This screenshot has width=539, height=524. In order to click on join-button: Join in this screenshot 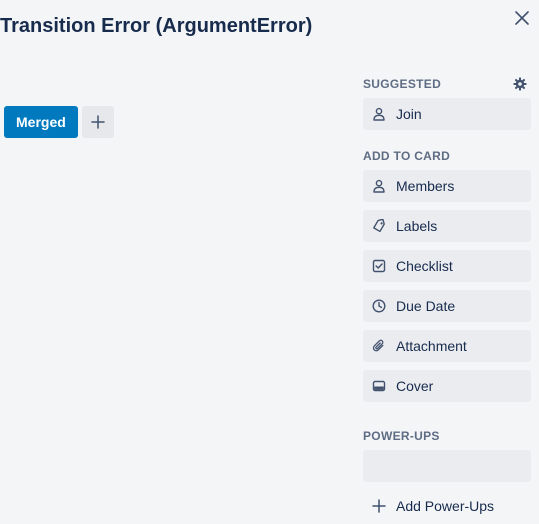, I will do `click(447, 114)`.